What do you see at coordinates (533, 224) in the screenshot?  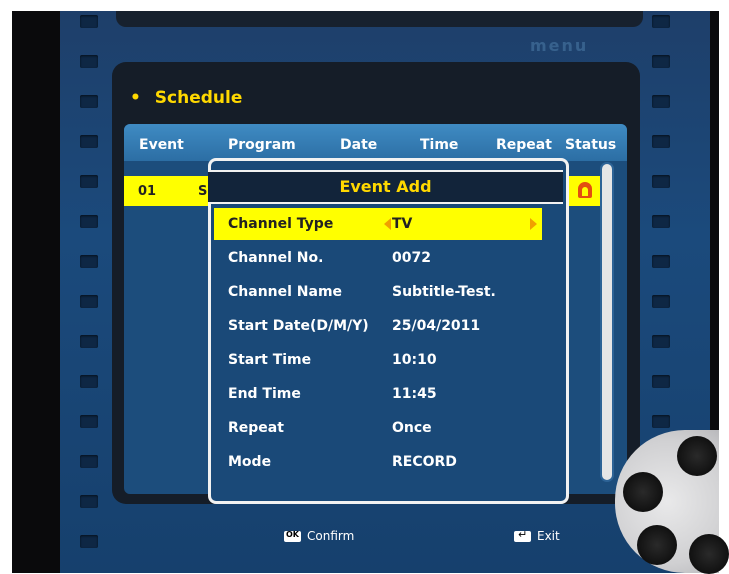 I see `right-arrow-icon` at bounding box center [533, 224].